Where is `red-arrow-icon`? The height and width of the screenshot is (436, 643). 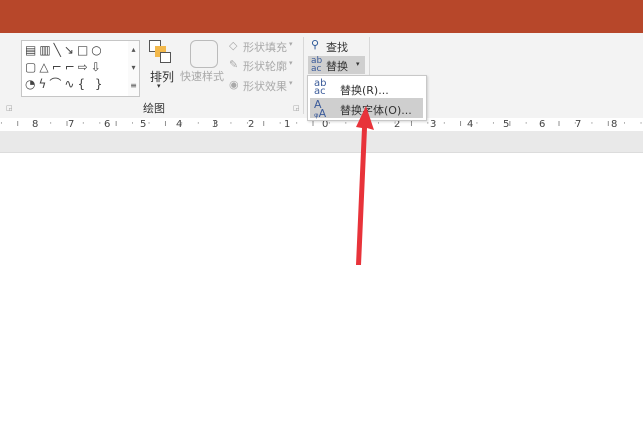
red-arrow-icon is located at coordinates (365, 185).